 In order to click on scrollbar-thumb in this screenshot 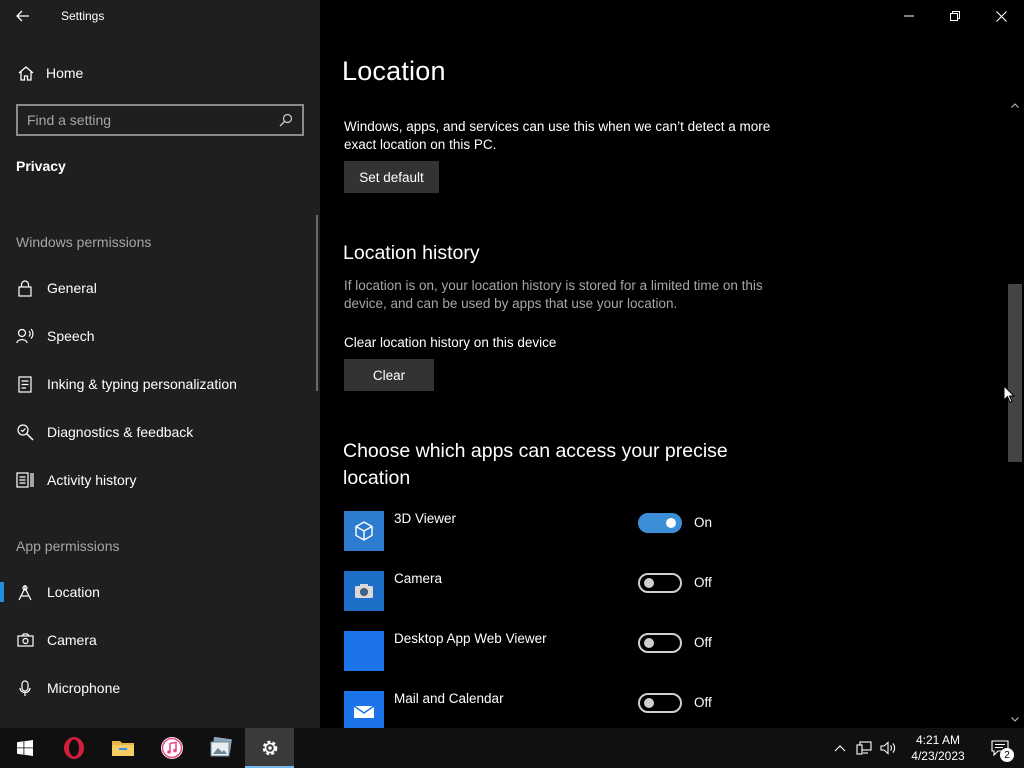, I will do `click(1015, 373)`.